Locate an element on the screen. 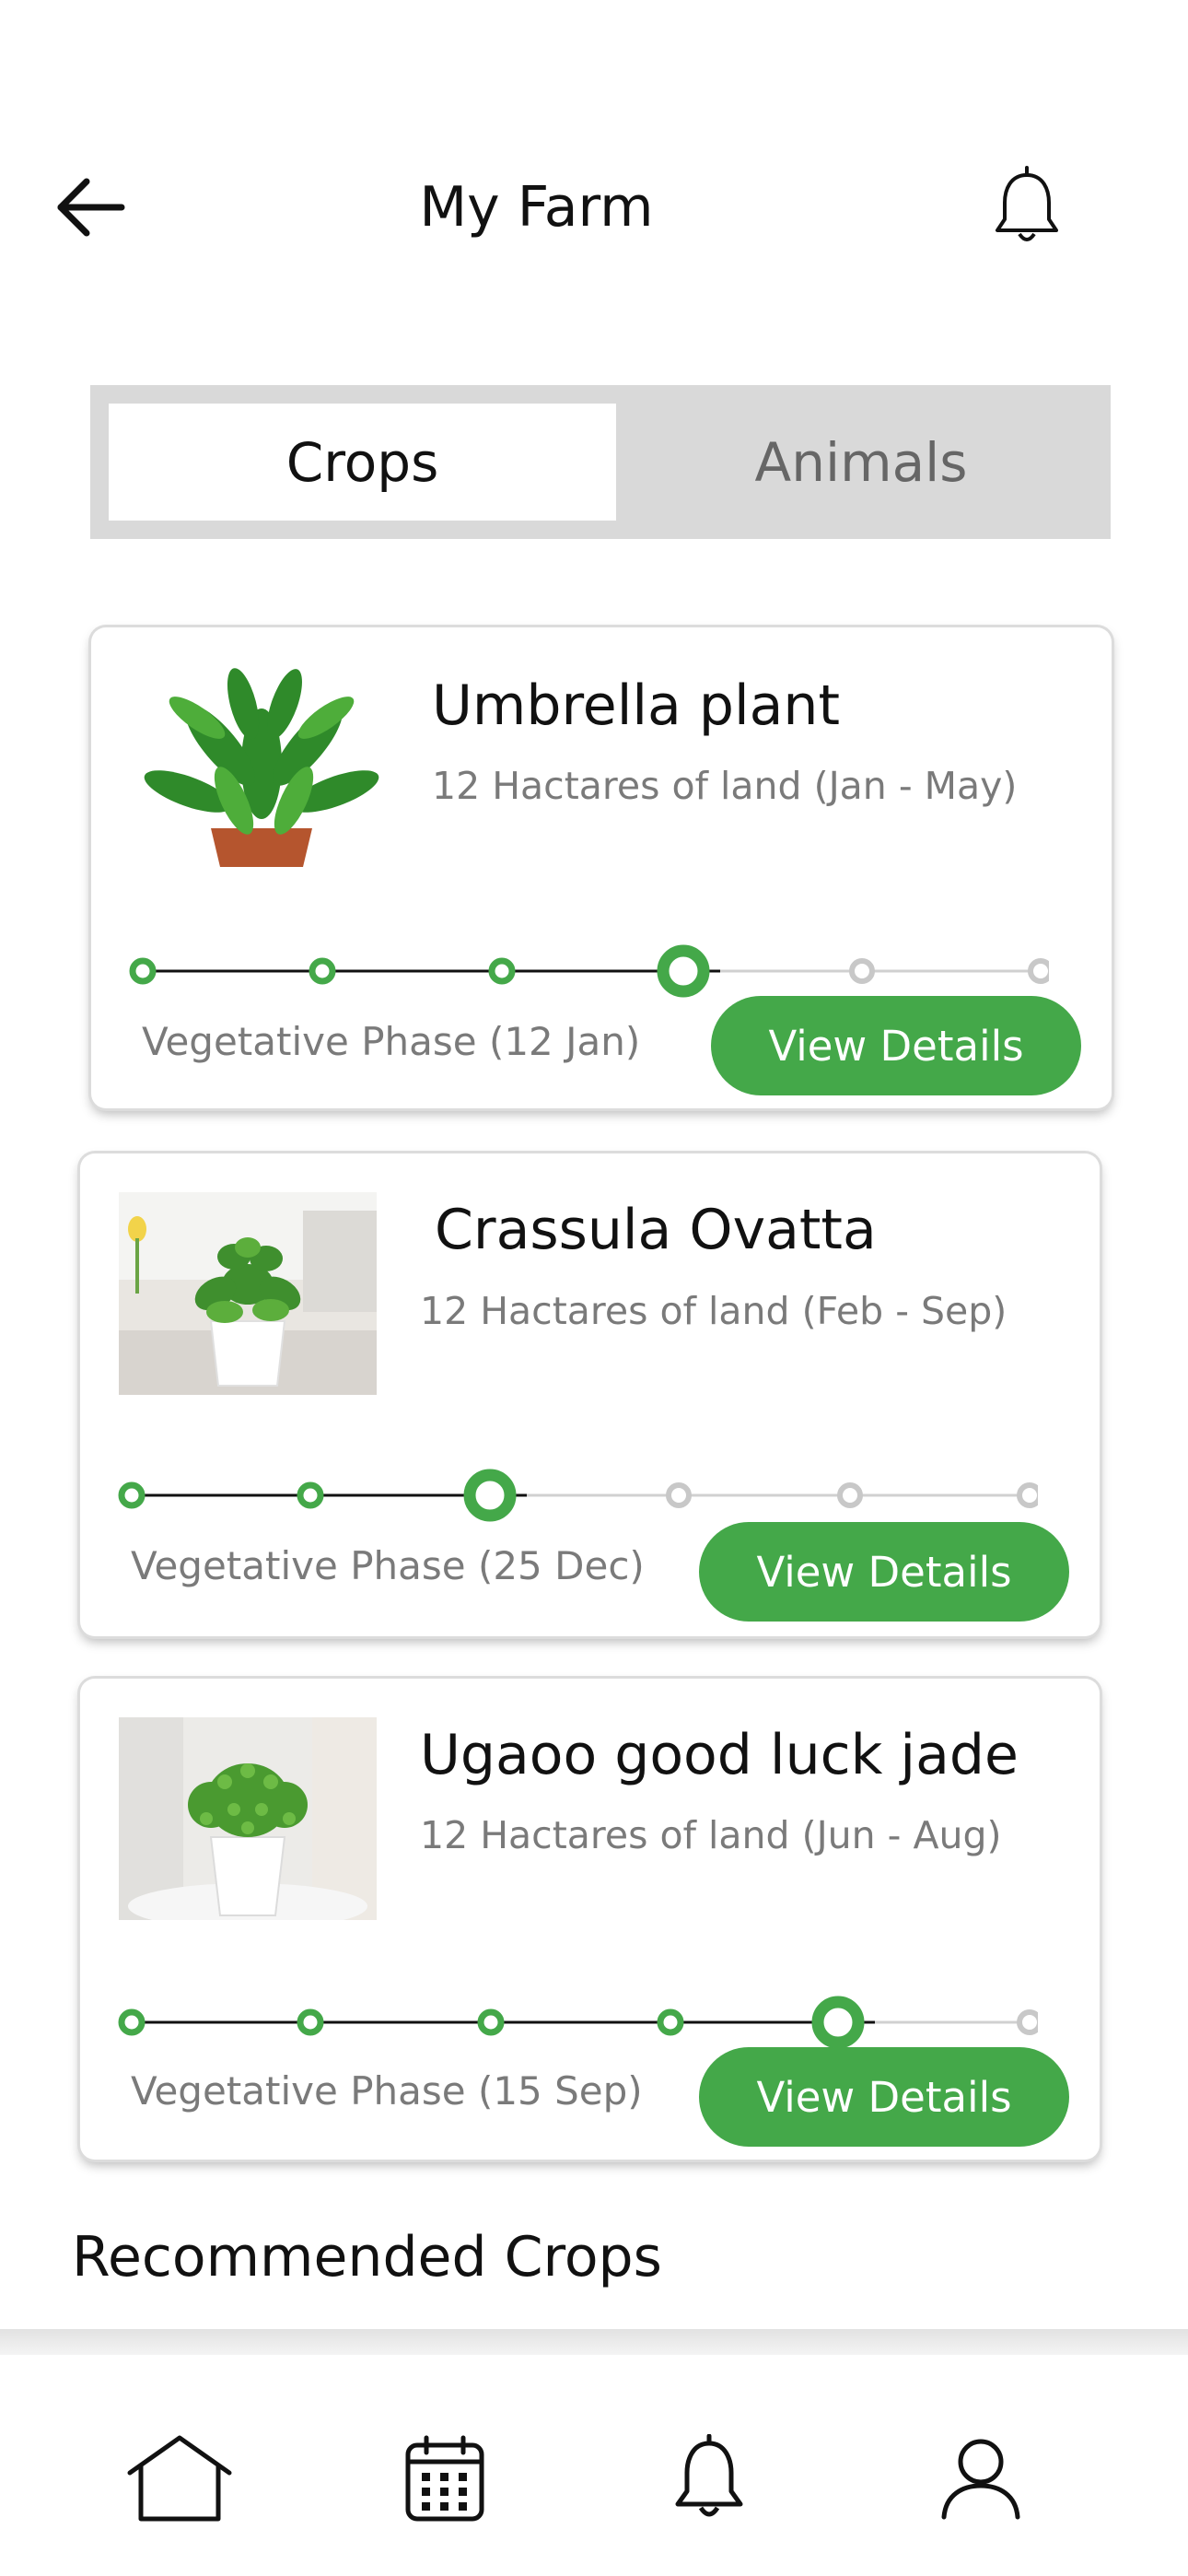 This screenshot has height=2576, width=1188. nav-notifications is located at coordinates (709, 2478).